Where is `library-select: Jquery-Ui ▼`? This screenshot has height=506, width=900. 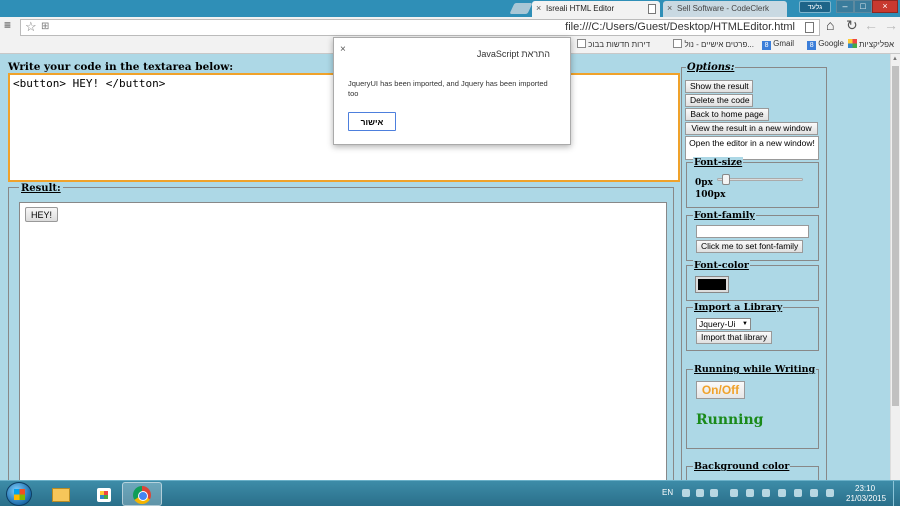 library-select: Jquery-Ui ▼ is located at coordinates (723, 324).